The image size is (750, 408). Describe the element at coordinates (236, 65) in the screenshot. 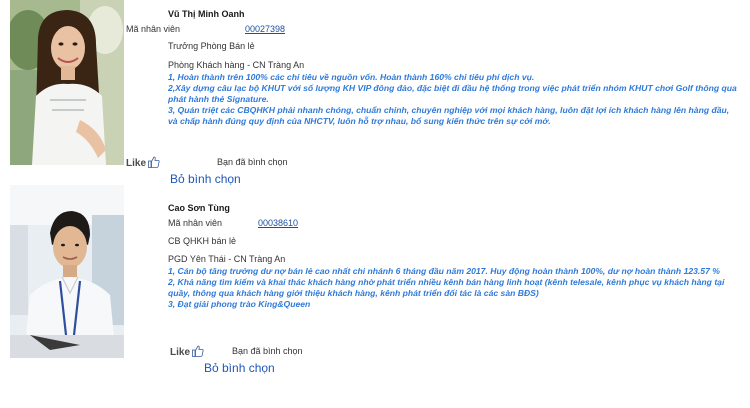

I see `employee-branch: Phòng Khách hàng - CN Tràng An` at that location.